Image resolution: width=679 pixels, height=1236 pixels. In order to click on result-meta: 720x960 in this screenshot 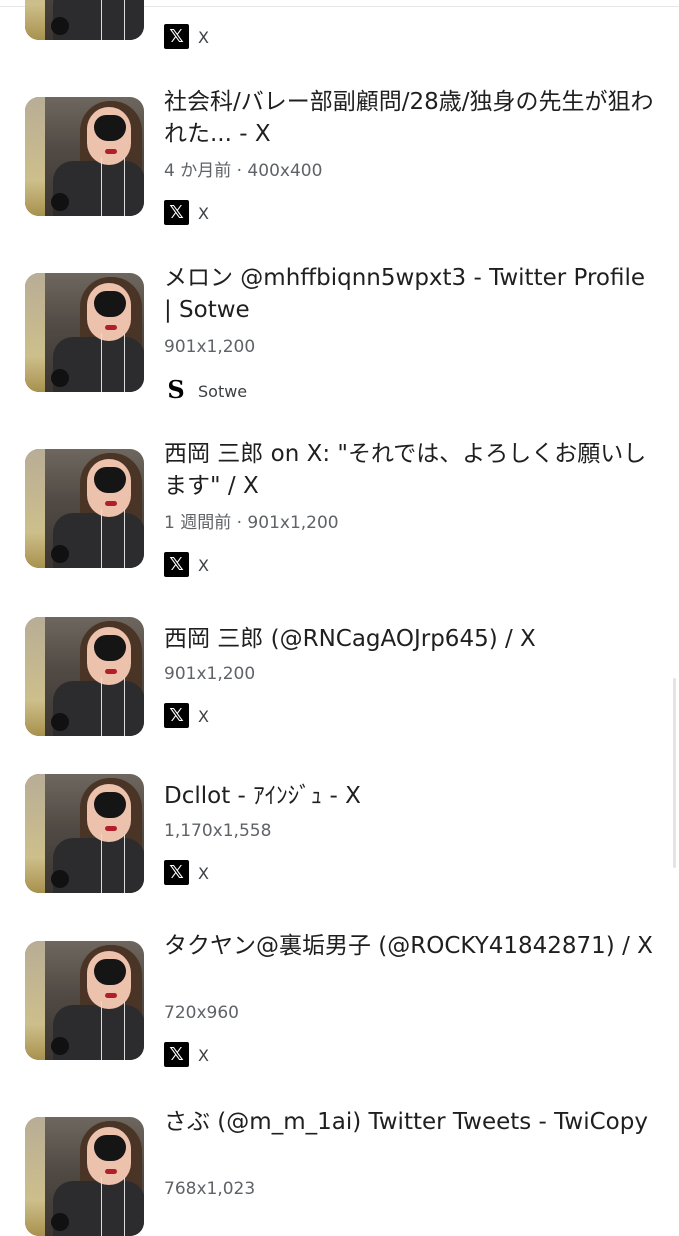, I will do `click(201, 1013)`.